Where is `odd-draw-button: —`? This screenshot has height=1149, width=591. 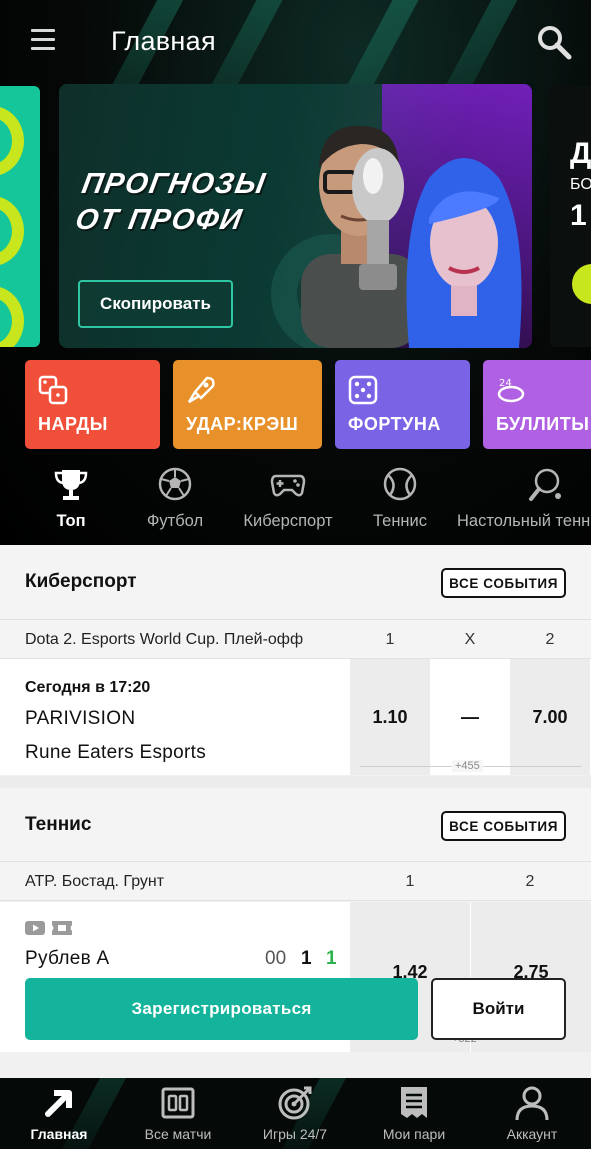
odd-draw-button: — is located at coordinates (470, 717).